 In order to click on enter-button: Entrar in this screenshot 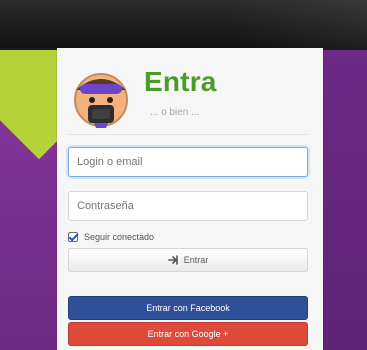, I will do `click(188, 260)`.